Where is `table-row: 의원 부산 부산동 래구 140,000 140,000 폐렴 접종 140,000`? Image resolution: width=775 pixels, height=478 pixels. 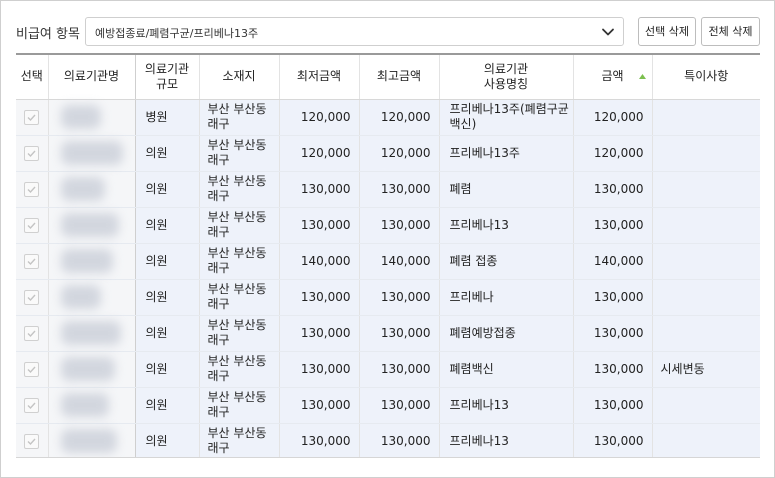
table-row: 의원 부산 부산동 래구 140,000 140,000 폐렴 접종 140,000 is located at coordinates (388, 261).